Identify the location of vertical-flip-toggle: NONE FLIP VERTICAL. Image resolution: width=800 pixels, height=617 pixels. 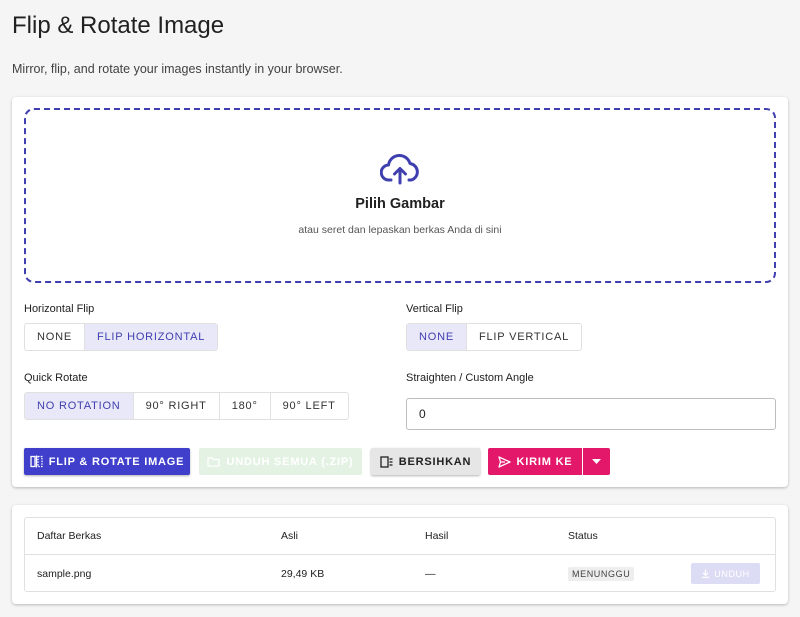
(494, 337).